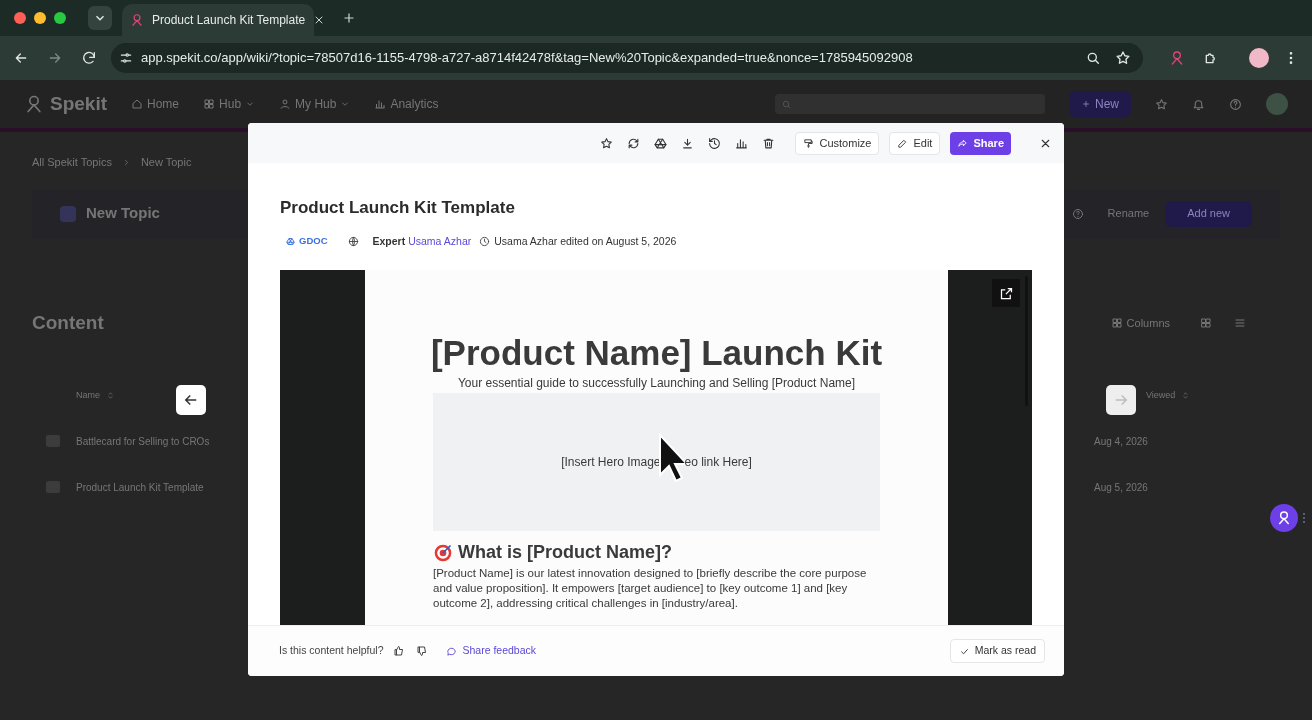  What do you see at coordinates (611, 463) in the screenshot?
I see `placeholder-text: [Insert Hero Image` at bounding box center [611, 463].